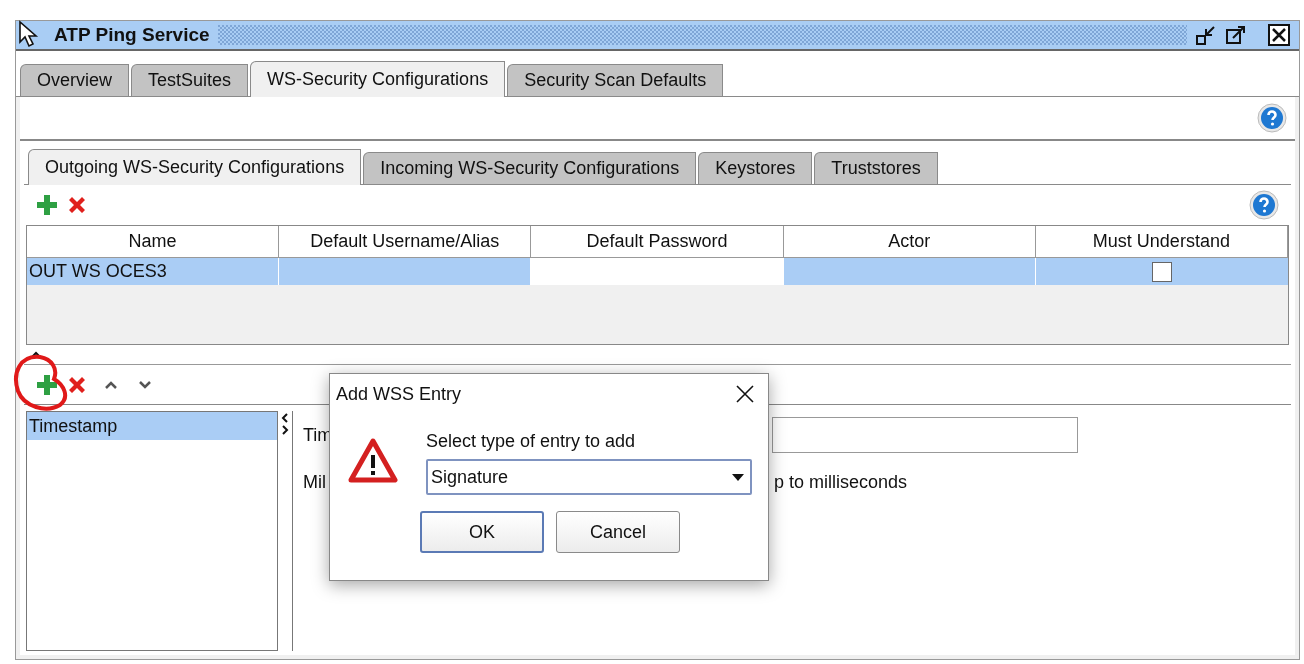 The height and width of the screenshot is (664, 1304). What do you see at coordinates (876, 168) in the screenshot?
I see `tab: Truststores` at bounding box center [876, 168].